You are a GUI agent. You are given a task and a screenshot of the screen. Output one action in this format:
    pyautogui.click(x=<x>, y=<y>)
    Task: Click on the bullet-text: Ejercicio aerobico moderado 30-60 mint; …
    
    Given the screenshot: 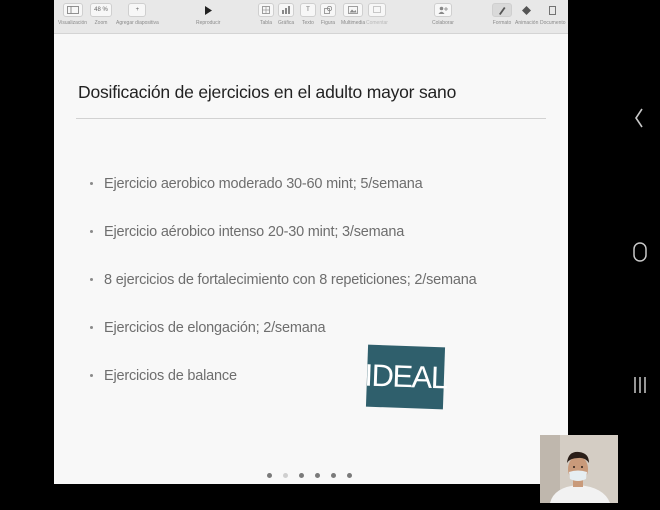 What is the action you would take?
    pyautogui.click(x=263, y=184)
    